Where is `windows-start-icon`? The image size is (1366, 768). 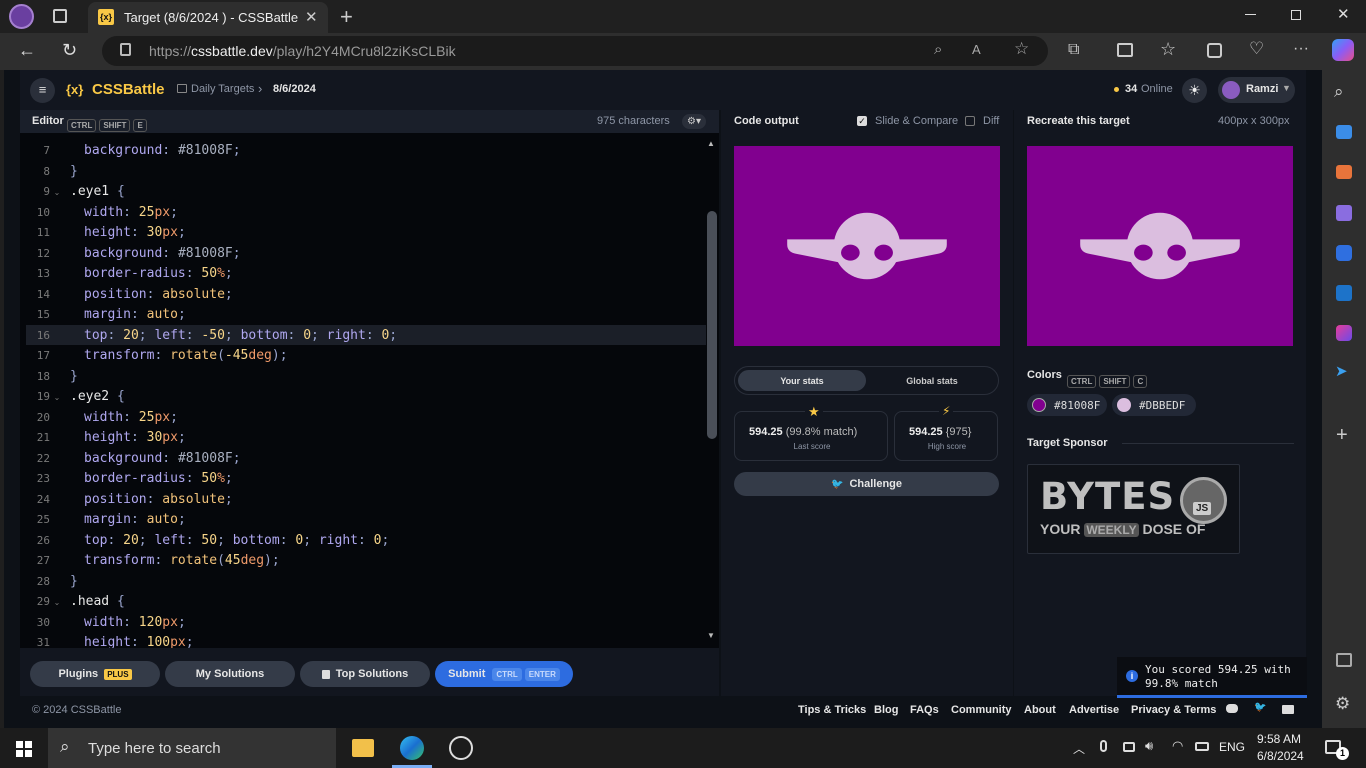
windows-start-icon is located at coordinates (24, 749).